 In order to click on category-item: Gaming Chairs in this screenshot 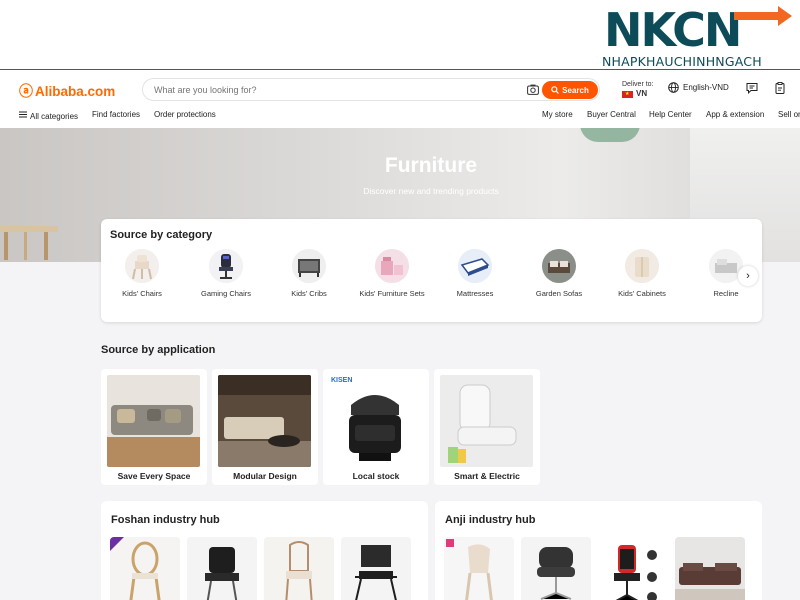, I will do `click(226, 274)`.